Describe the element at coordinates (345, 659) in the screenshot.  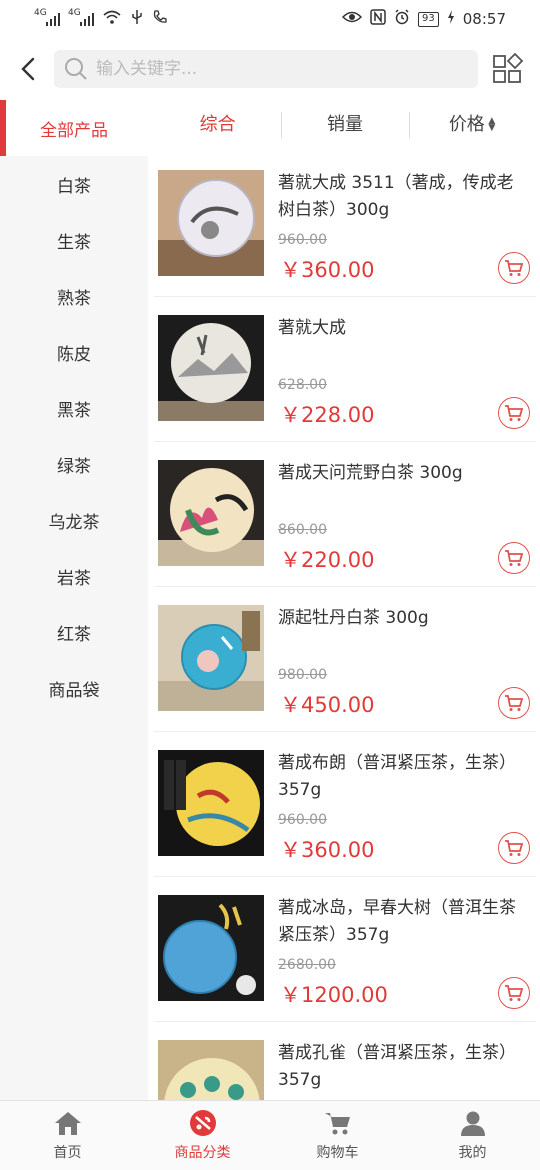
I see `product-card: 源起牡丹白茶 300g 980.00 ￥450.00` at that location.